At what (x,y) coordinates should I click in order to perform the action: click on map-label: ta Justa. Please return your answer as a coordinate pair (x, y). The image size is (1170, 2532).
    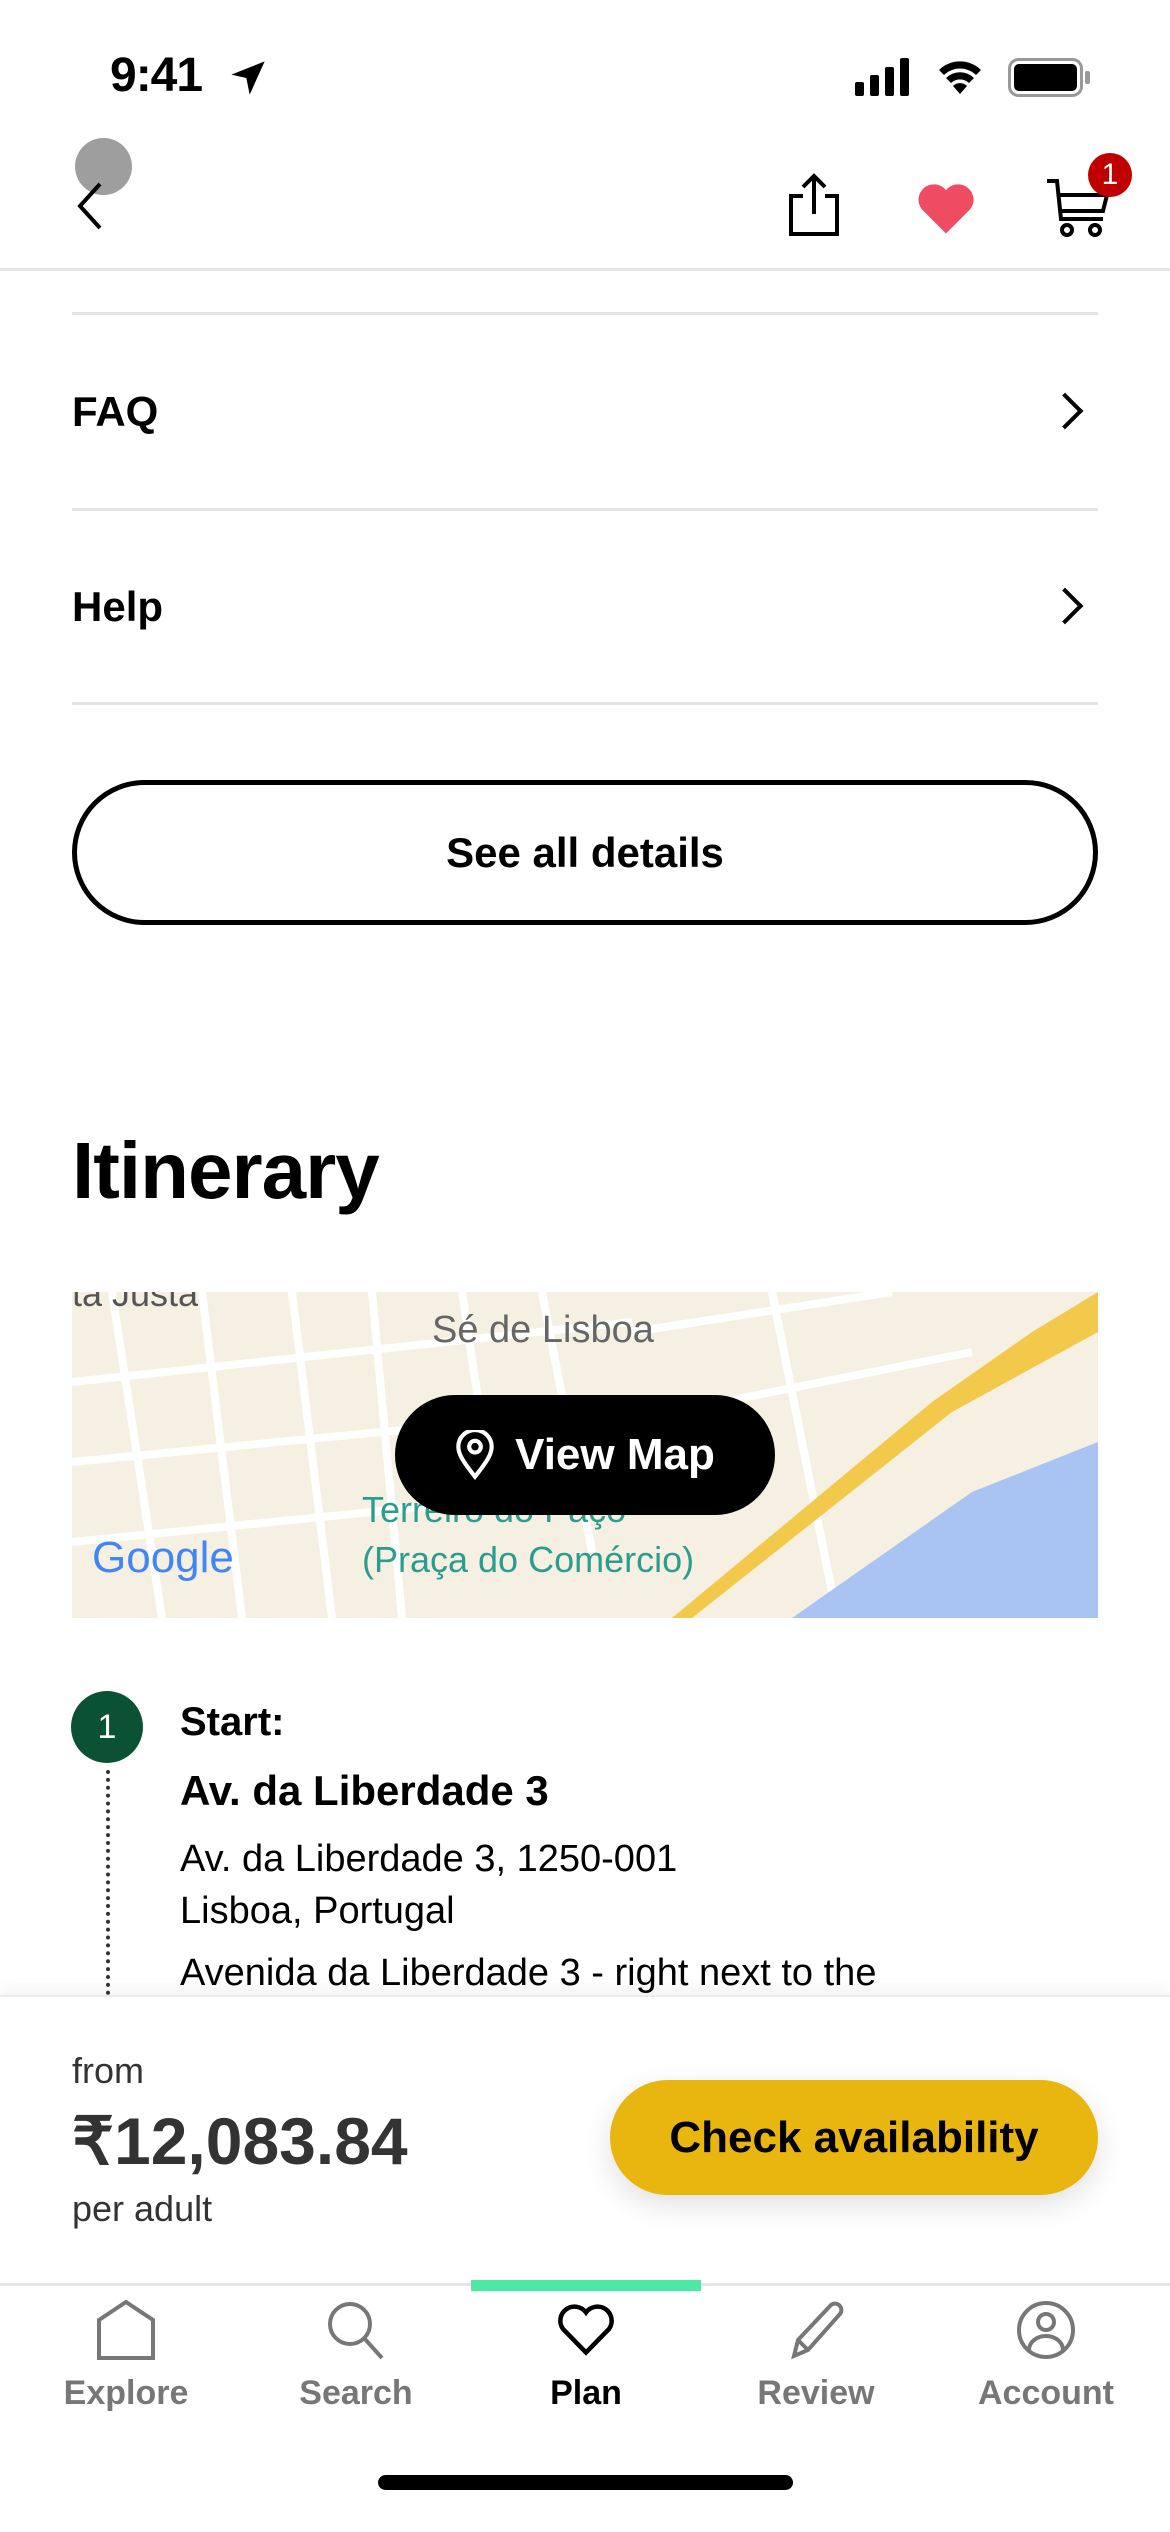
    Looking at the image, I should click on (135, 1303).